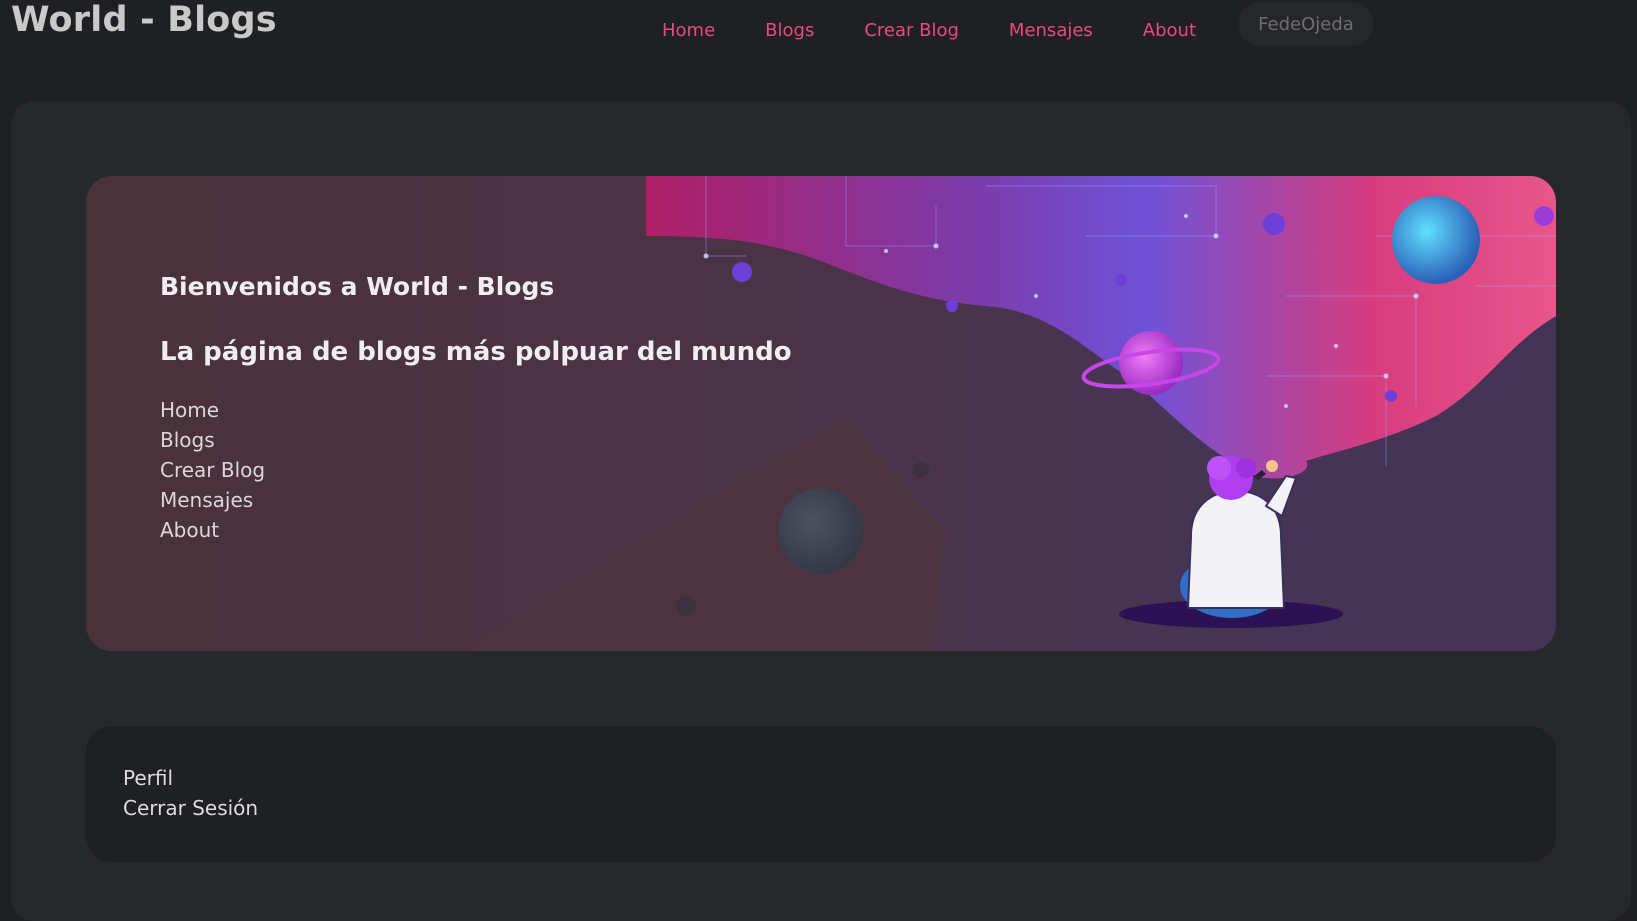  Describe the element at coordinates (1051, 30) in the screenshot. I see `nav-link-mensajes: Mensajes` at that location.